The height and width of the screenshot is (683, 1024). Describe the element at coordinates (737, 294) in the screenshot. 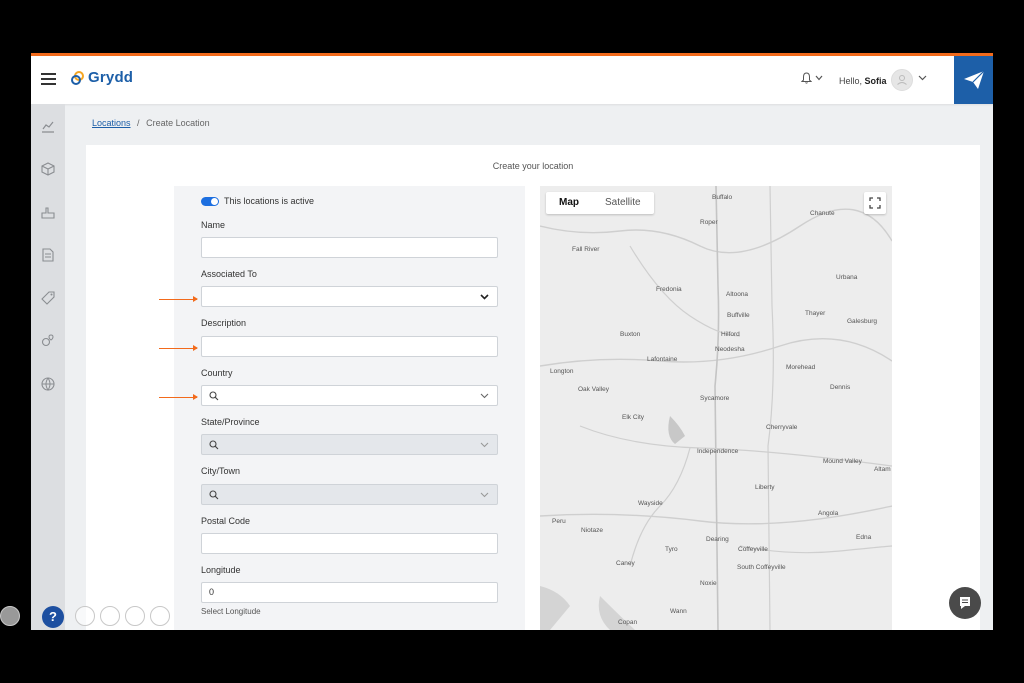

I see `map-town-label: Altoona` at that location.